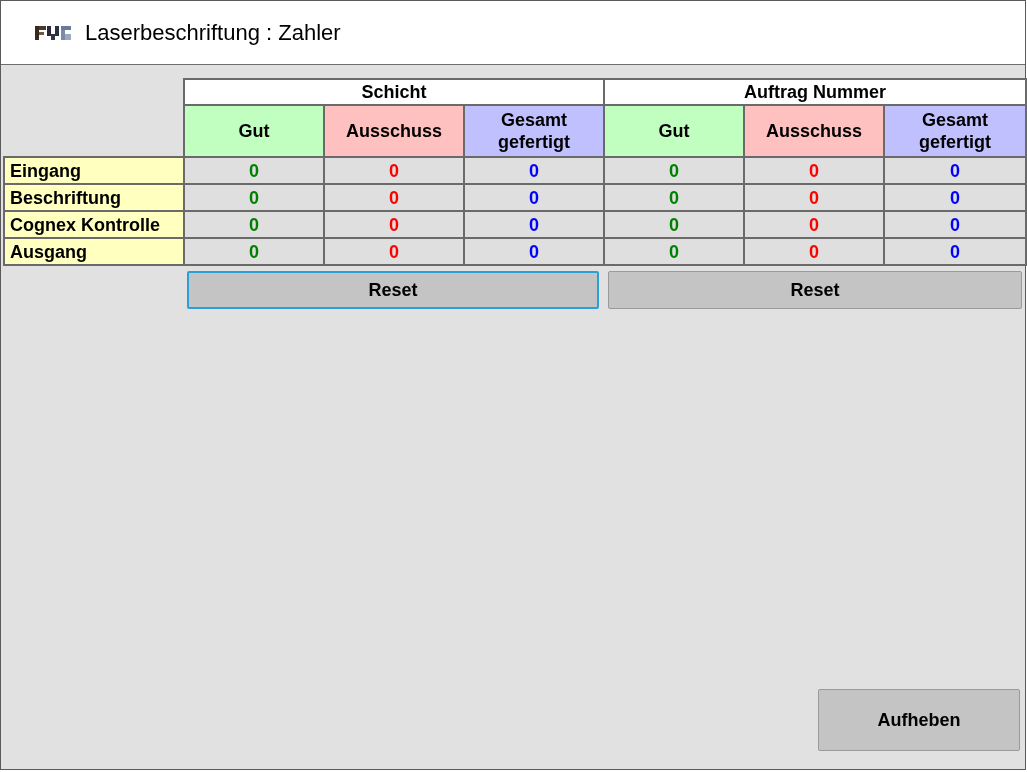 The width and height of the screenshot is (1027, 772). Describe the element at coordinates (815, 92) in the screenshot. I see `group-header: Auftrag Nummer` at that location.